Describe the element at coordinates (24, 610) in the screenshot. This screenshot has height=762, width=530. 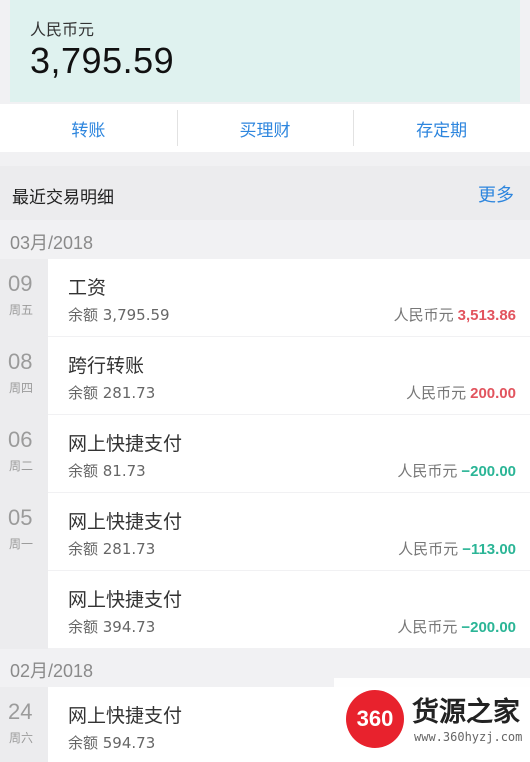
I see `date-column` at that location.